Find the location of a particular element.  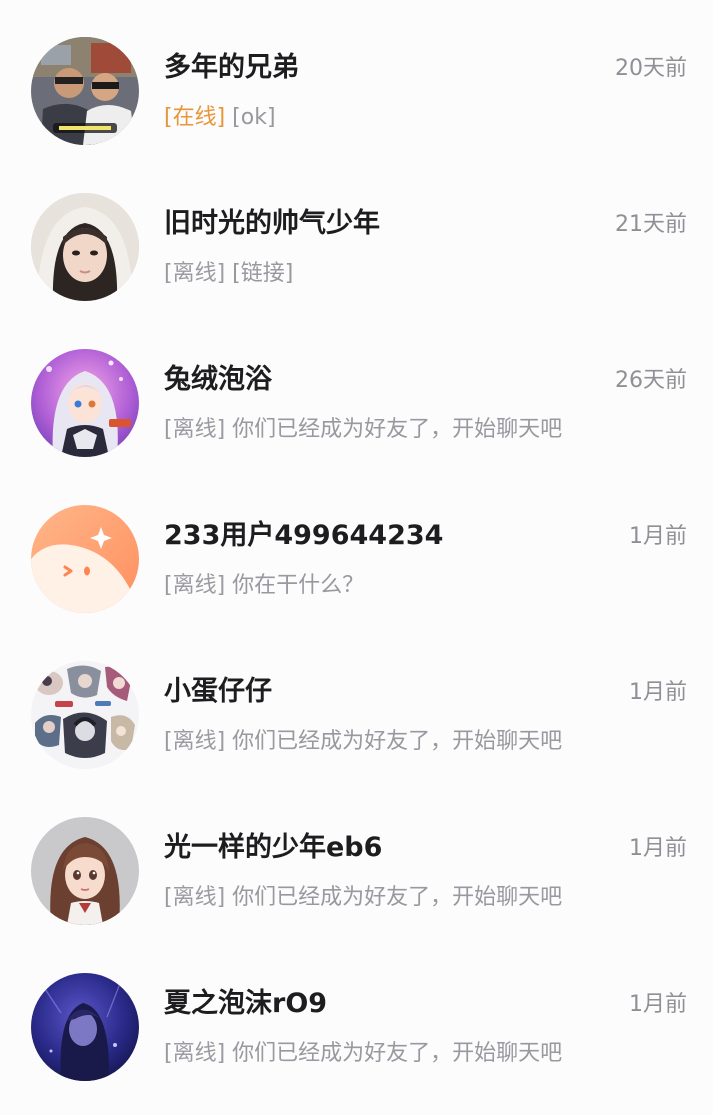

photo-girl-hood-avatar is located at coordinates (85, 247).